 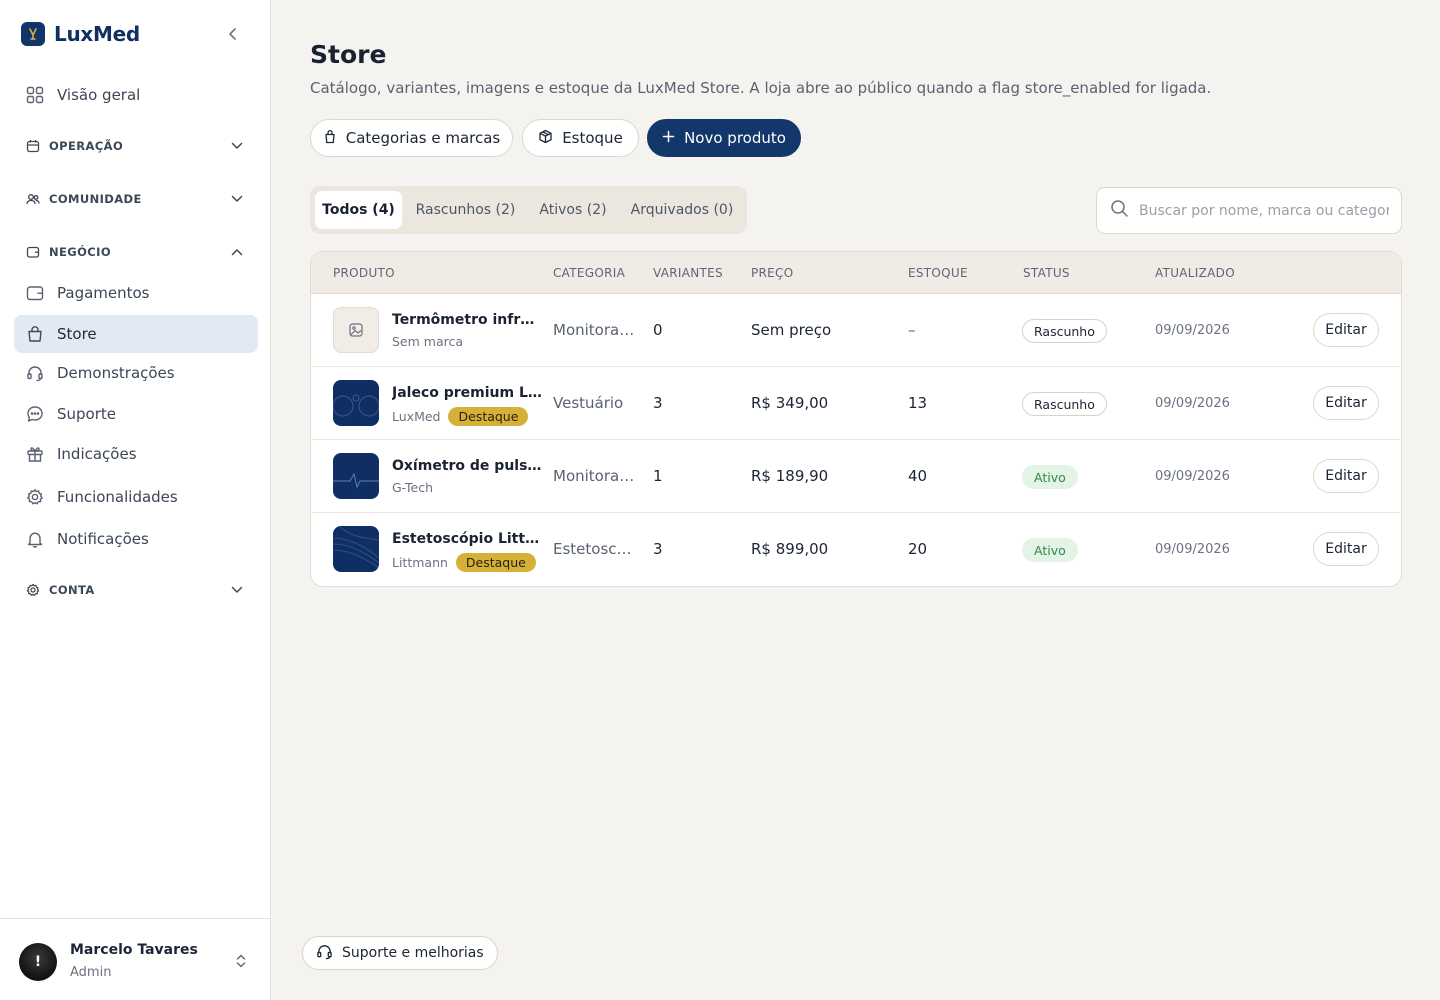 What do you see at coordinates (1064, 331) in the screenshot?
I see `status-badge: Rascunho` at bounding box center [1064, 331].